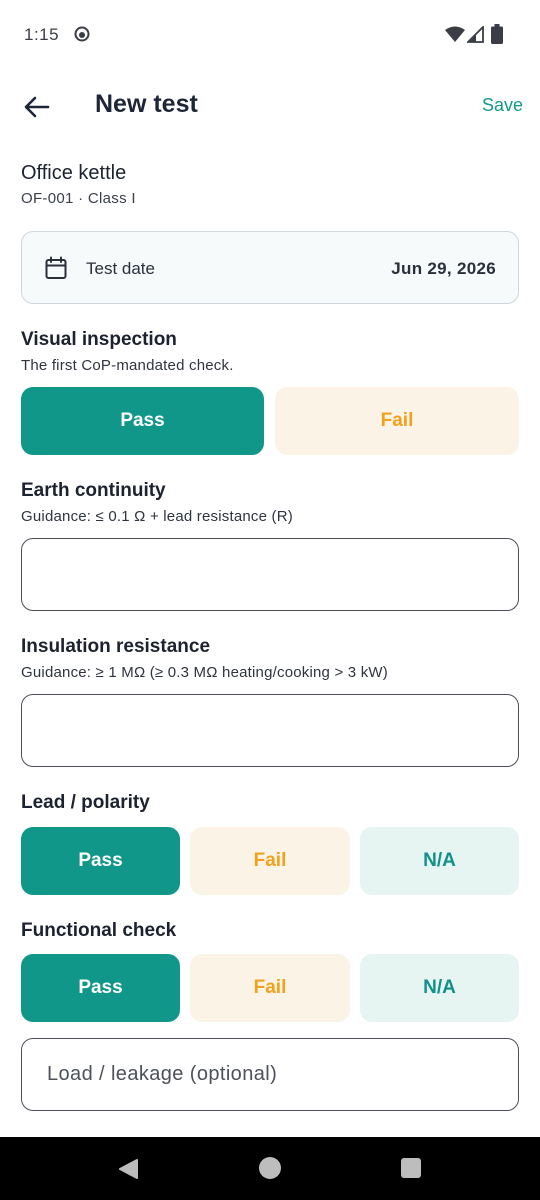  What do you see at coordinates (455, 34) in the screenshot?
I see `wifi-icon` at bounding box center [455, 34].